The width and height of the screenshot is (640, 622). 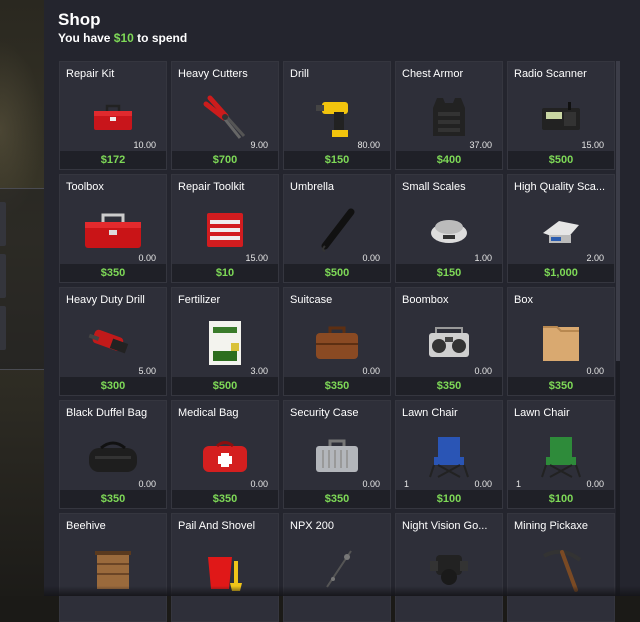 I want to click on shop-item-card: Radio Scanner 15.00 $500, so click(x=561, y=115).